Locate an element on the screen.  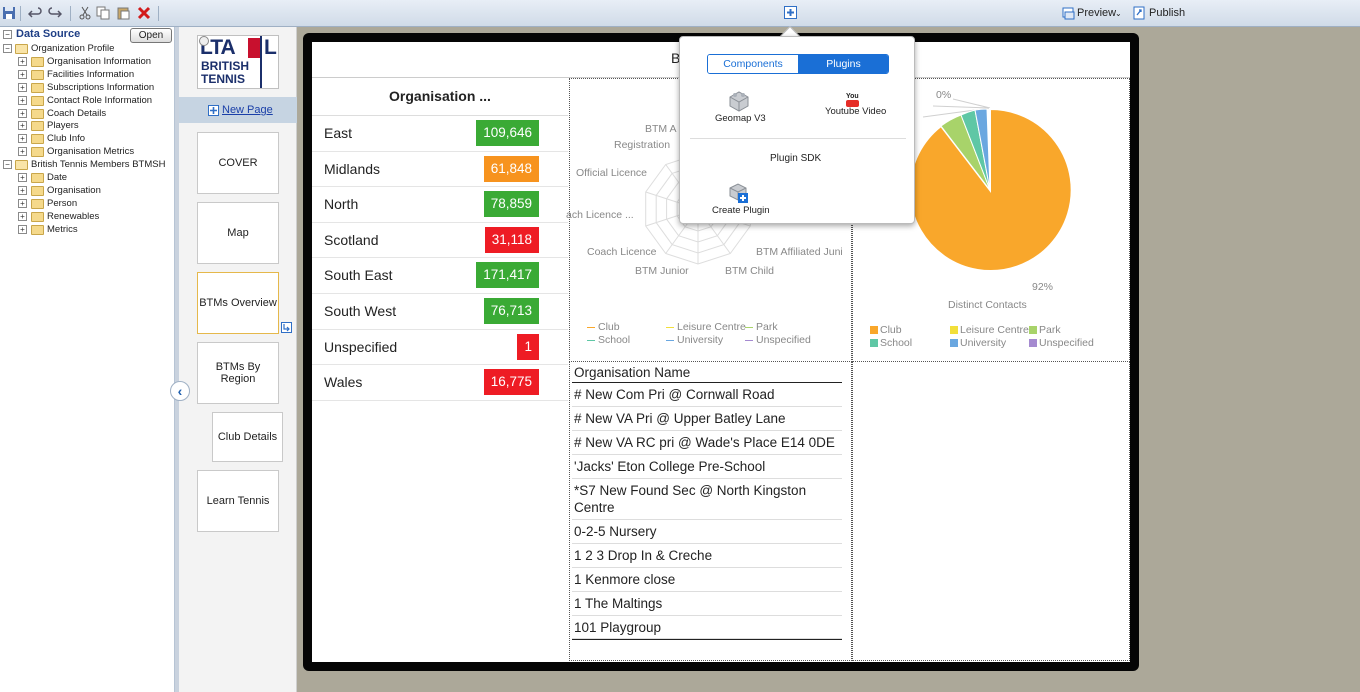
table-row: South East 171,417 is located at coordinates (440, 276).